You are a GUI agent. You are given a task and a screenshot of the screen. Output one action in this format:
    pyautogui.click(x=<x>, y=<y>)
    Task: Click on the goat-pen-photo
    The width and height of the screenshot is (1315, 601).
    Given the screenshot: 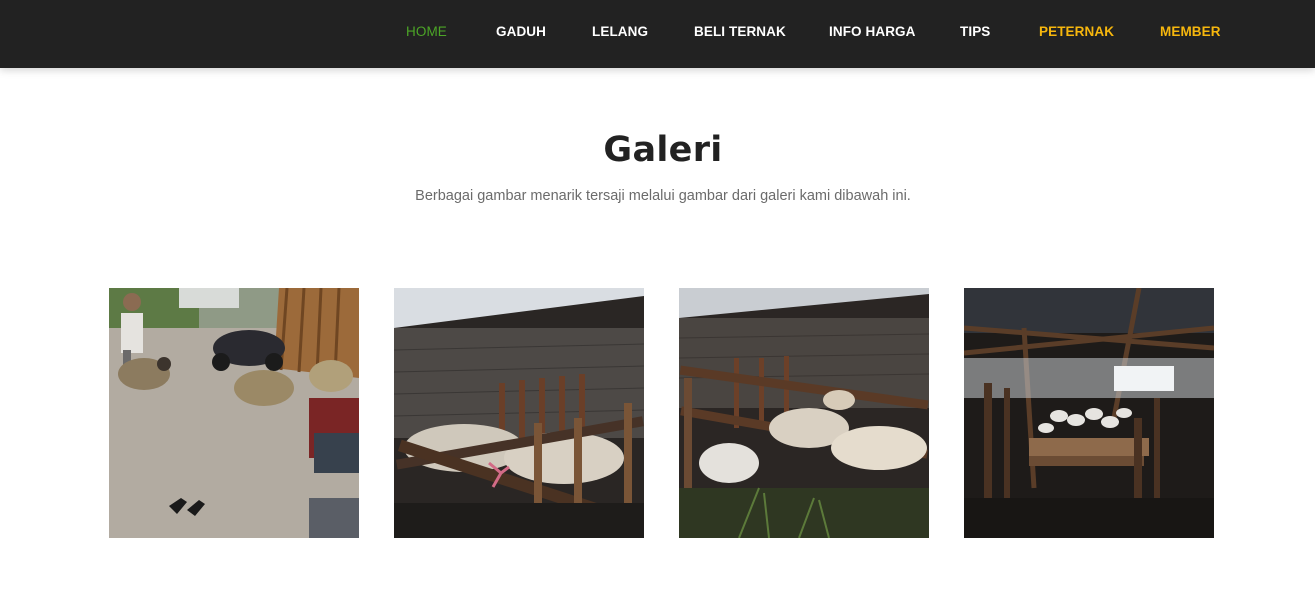 What is the action you would take?
    pyautogui.click(x=519, y=413)
    